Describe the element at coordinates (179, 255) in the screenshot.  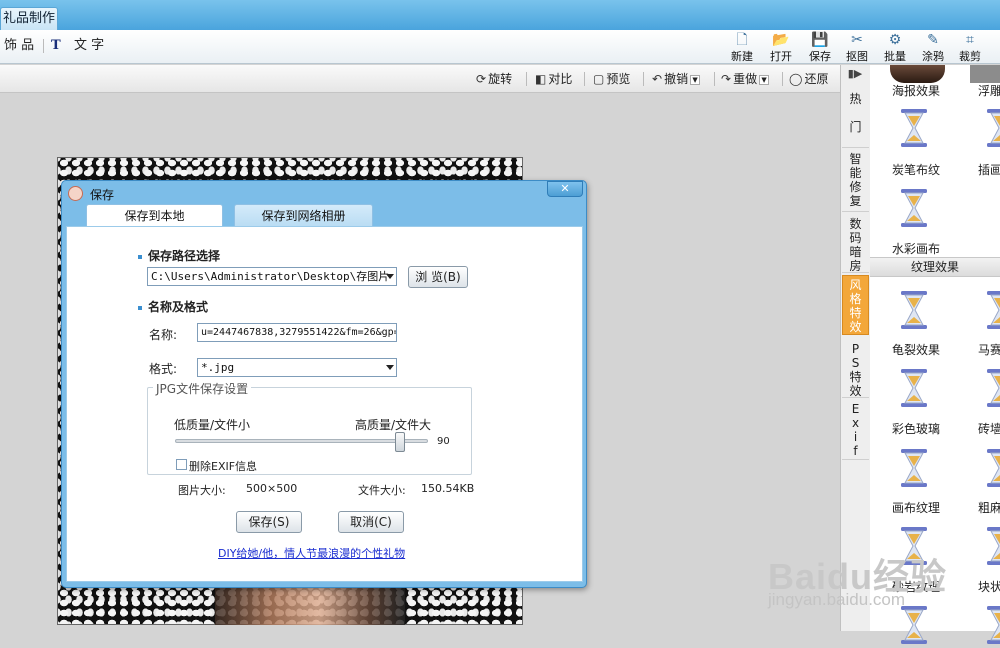
I see `path-section-title: 保存路径选择` at that location.